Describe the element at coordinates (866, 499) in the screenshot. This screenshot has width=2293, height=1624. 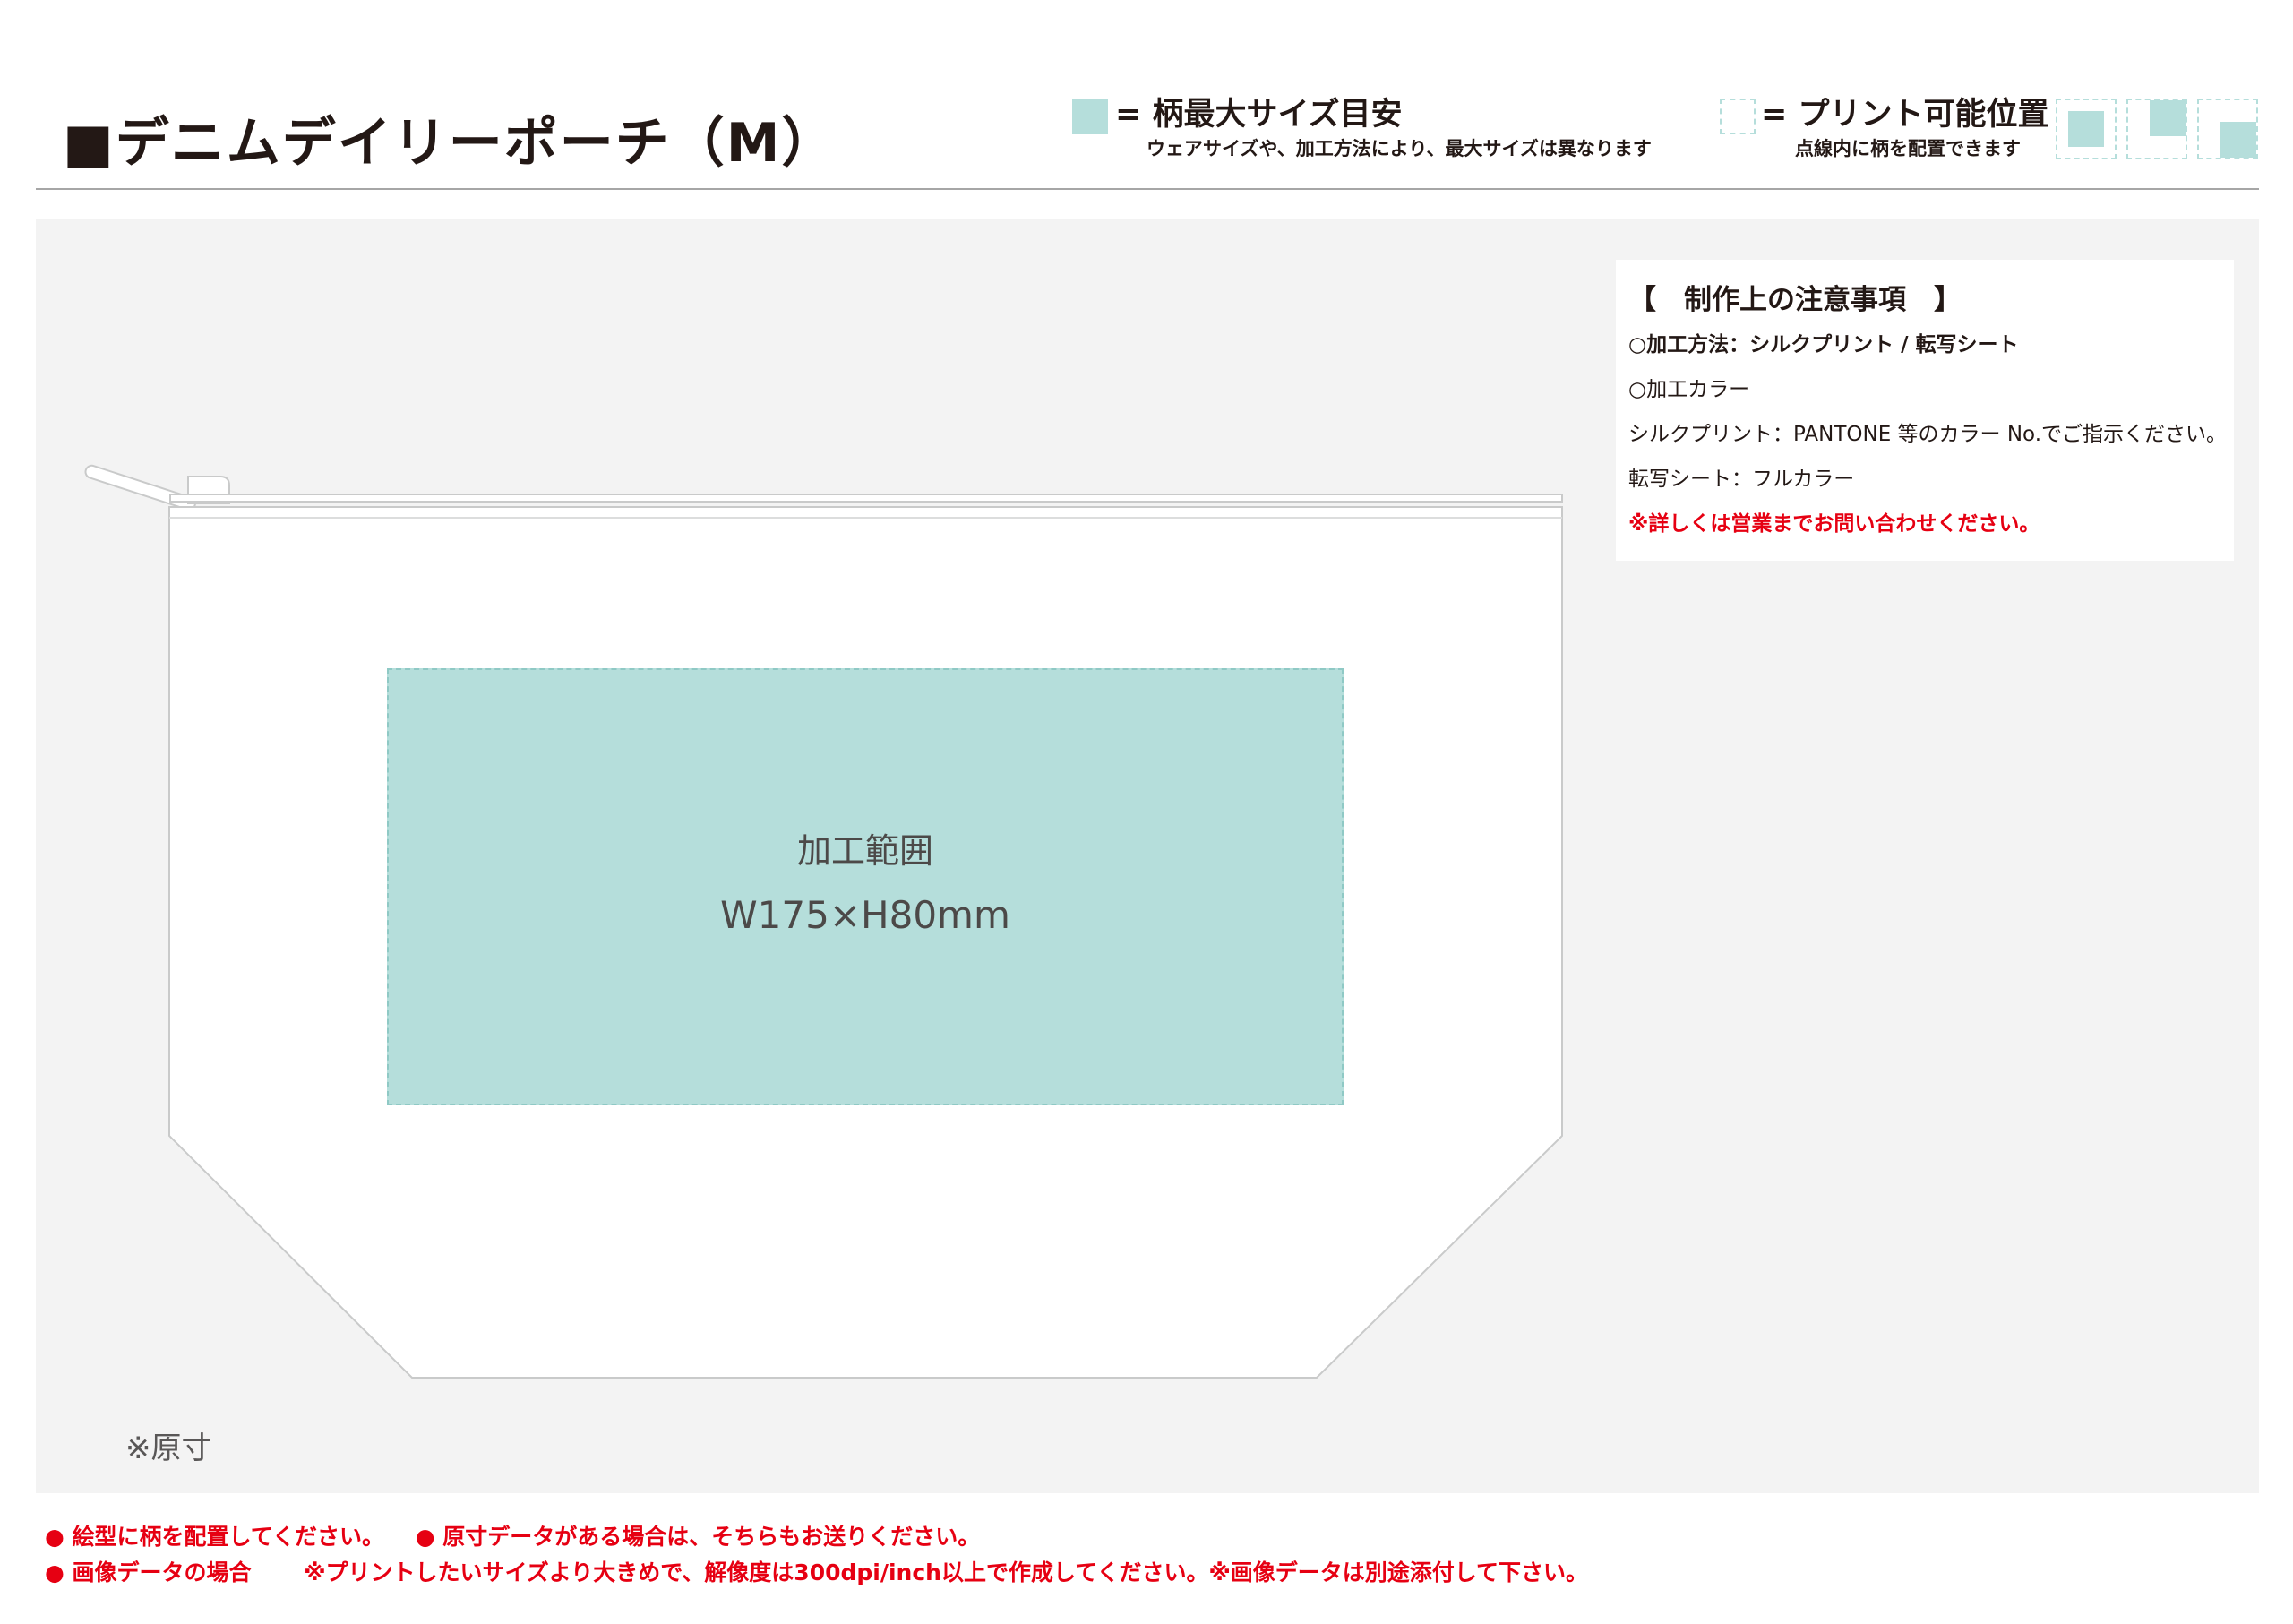
I see `zipper-tape` at that location.